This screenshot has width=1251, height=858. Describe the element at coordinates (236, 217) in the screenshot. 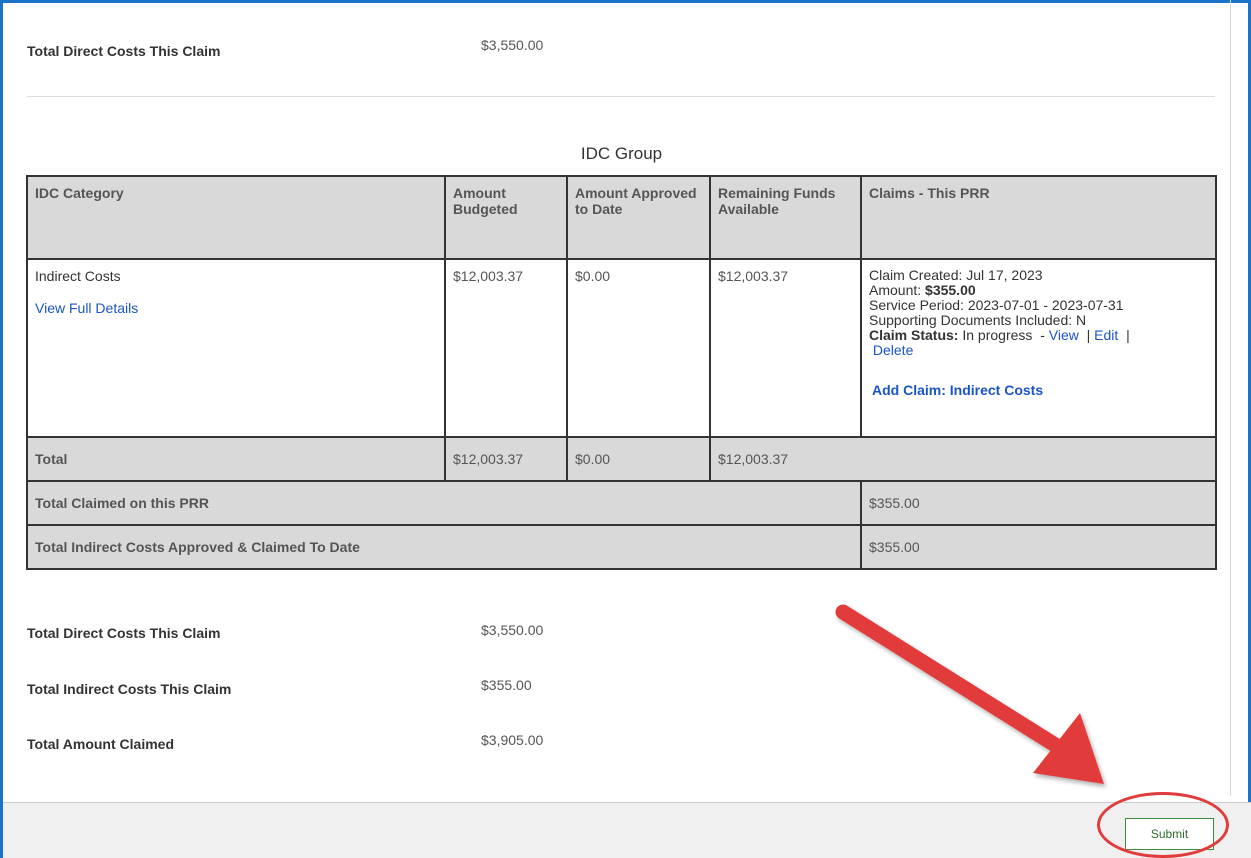

I see `col-header-category: IDC Category` at that location.